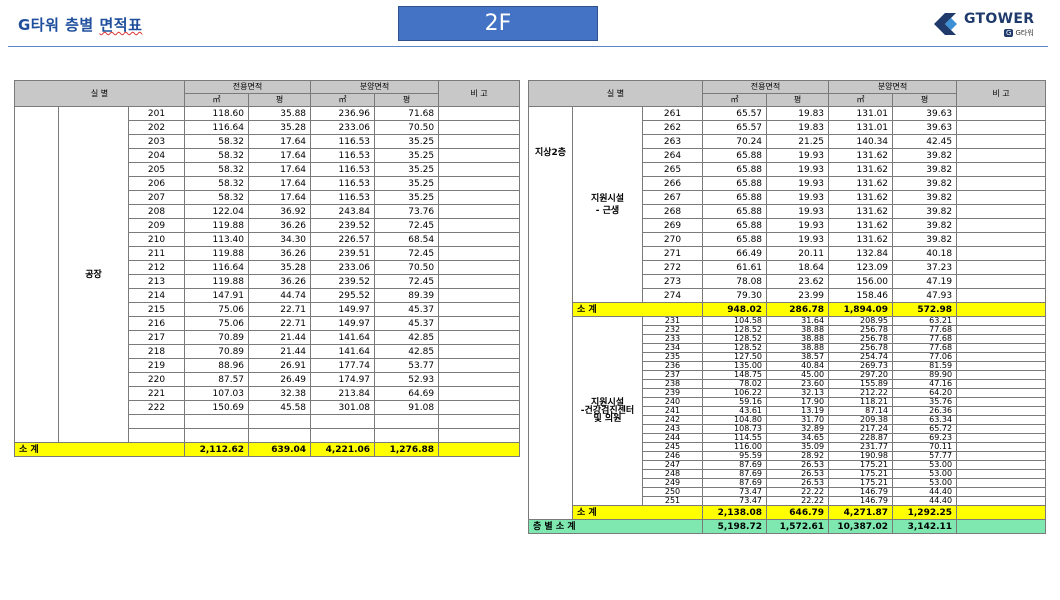  I want to click on table-cell: 221, so click(156, 393).